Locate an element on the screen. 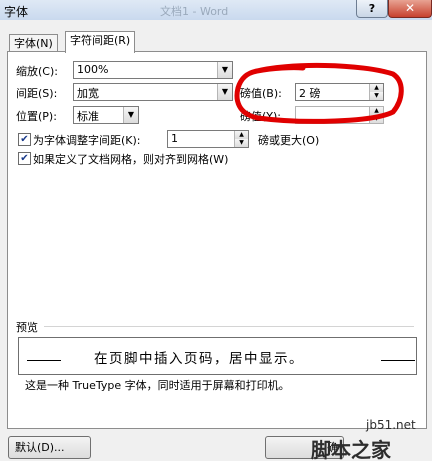 The width and height of the screenshot is (432, 463). kerning-value: 1 is located at coordinates (174, 138).